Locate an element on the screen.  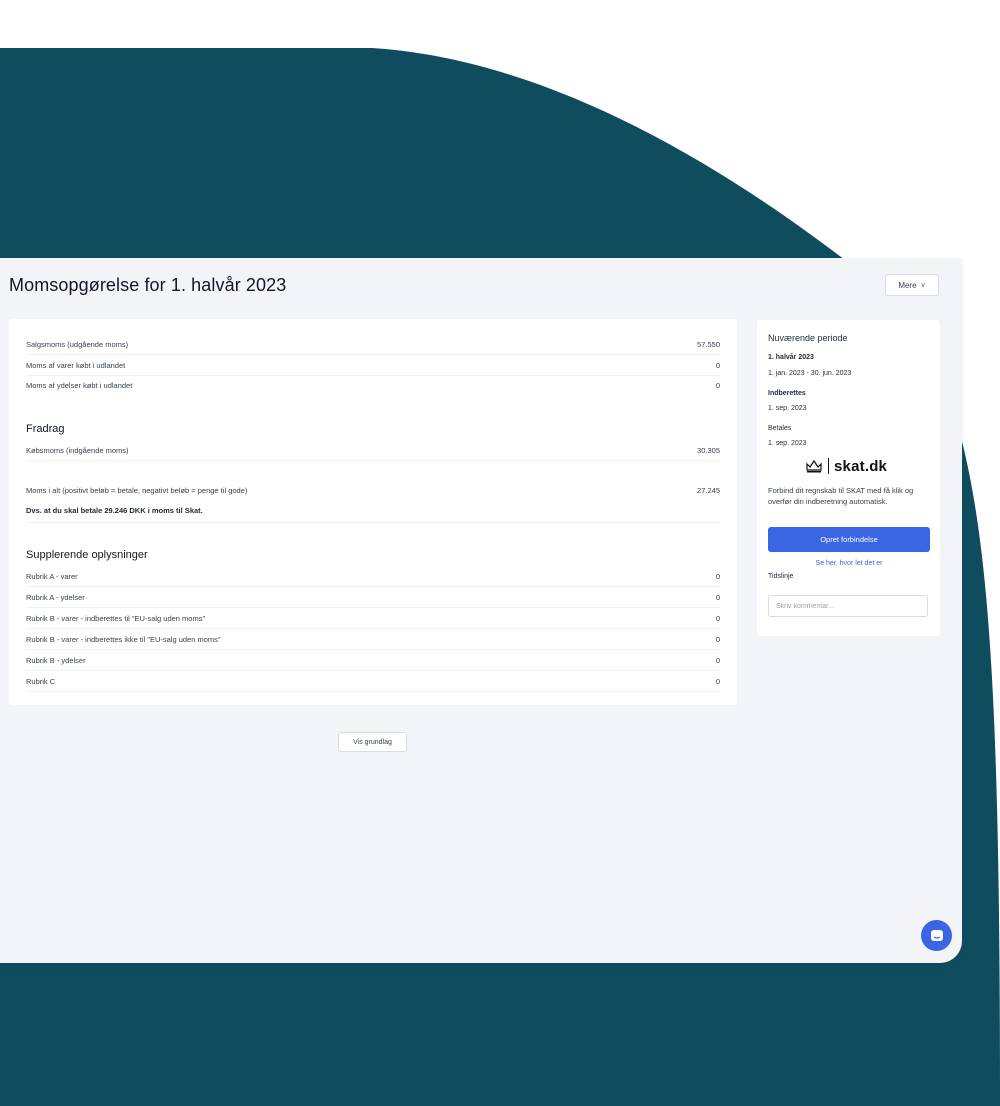
period-range: 1. jan. 2023 - 30. jun. 2023 is located at coordinates (810, 373).